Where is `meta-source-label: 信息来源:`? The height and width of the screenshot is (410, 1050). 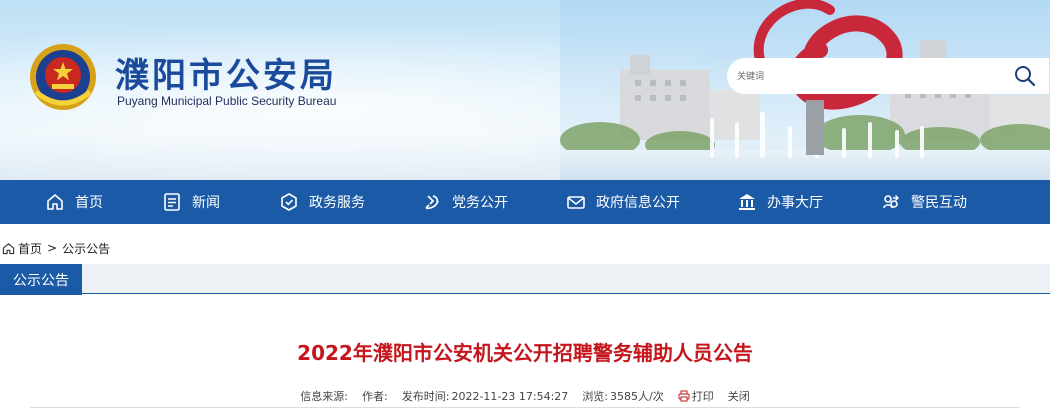
meta-source-label: 信息来源: is located at coordinates (324, 396).